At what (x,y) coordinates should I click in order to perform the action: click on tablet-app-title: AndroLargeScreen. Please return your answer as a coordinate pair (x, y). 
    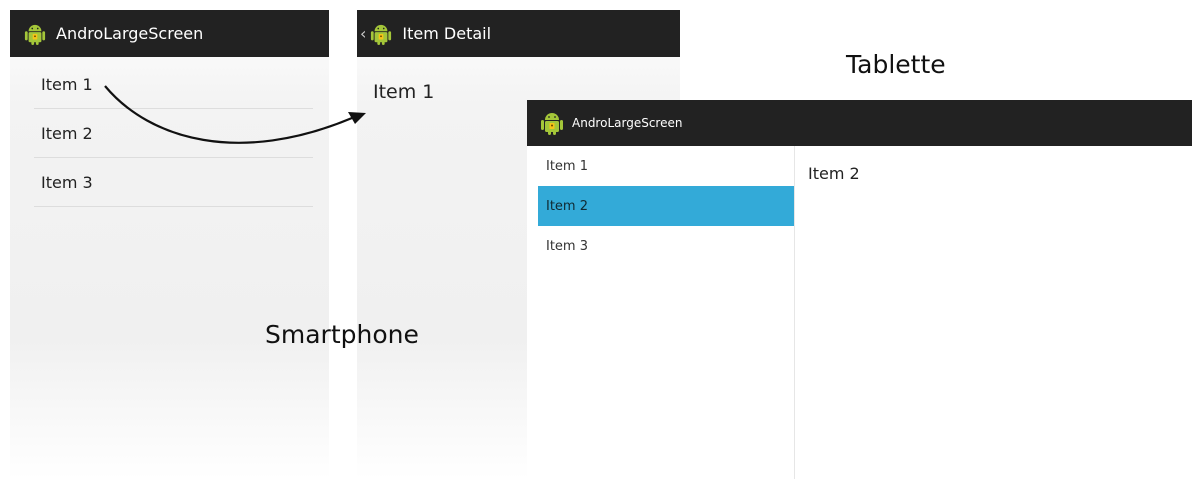
    Looking at the image, I should click on (627, 123).